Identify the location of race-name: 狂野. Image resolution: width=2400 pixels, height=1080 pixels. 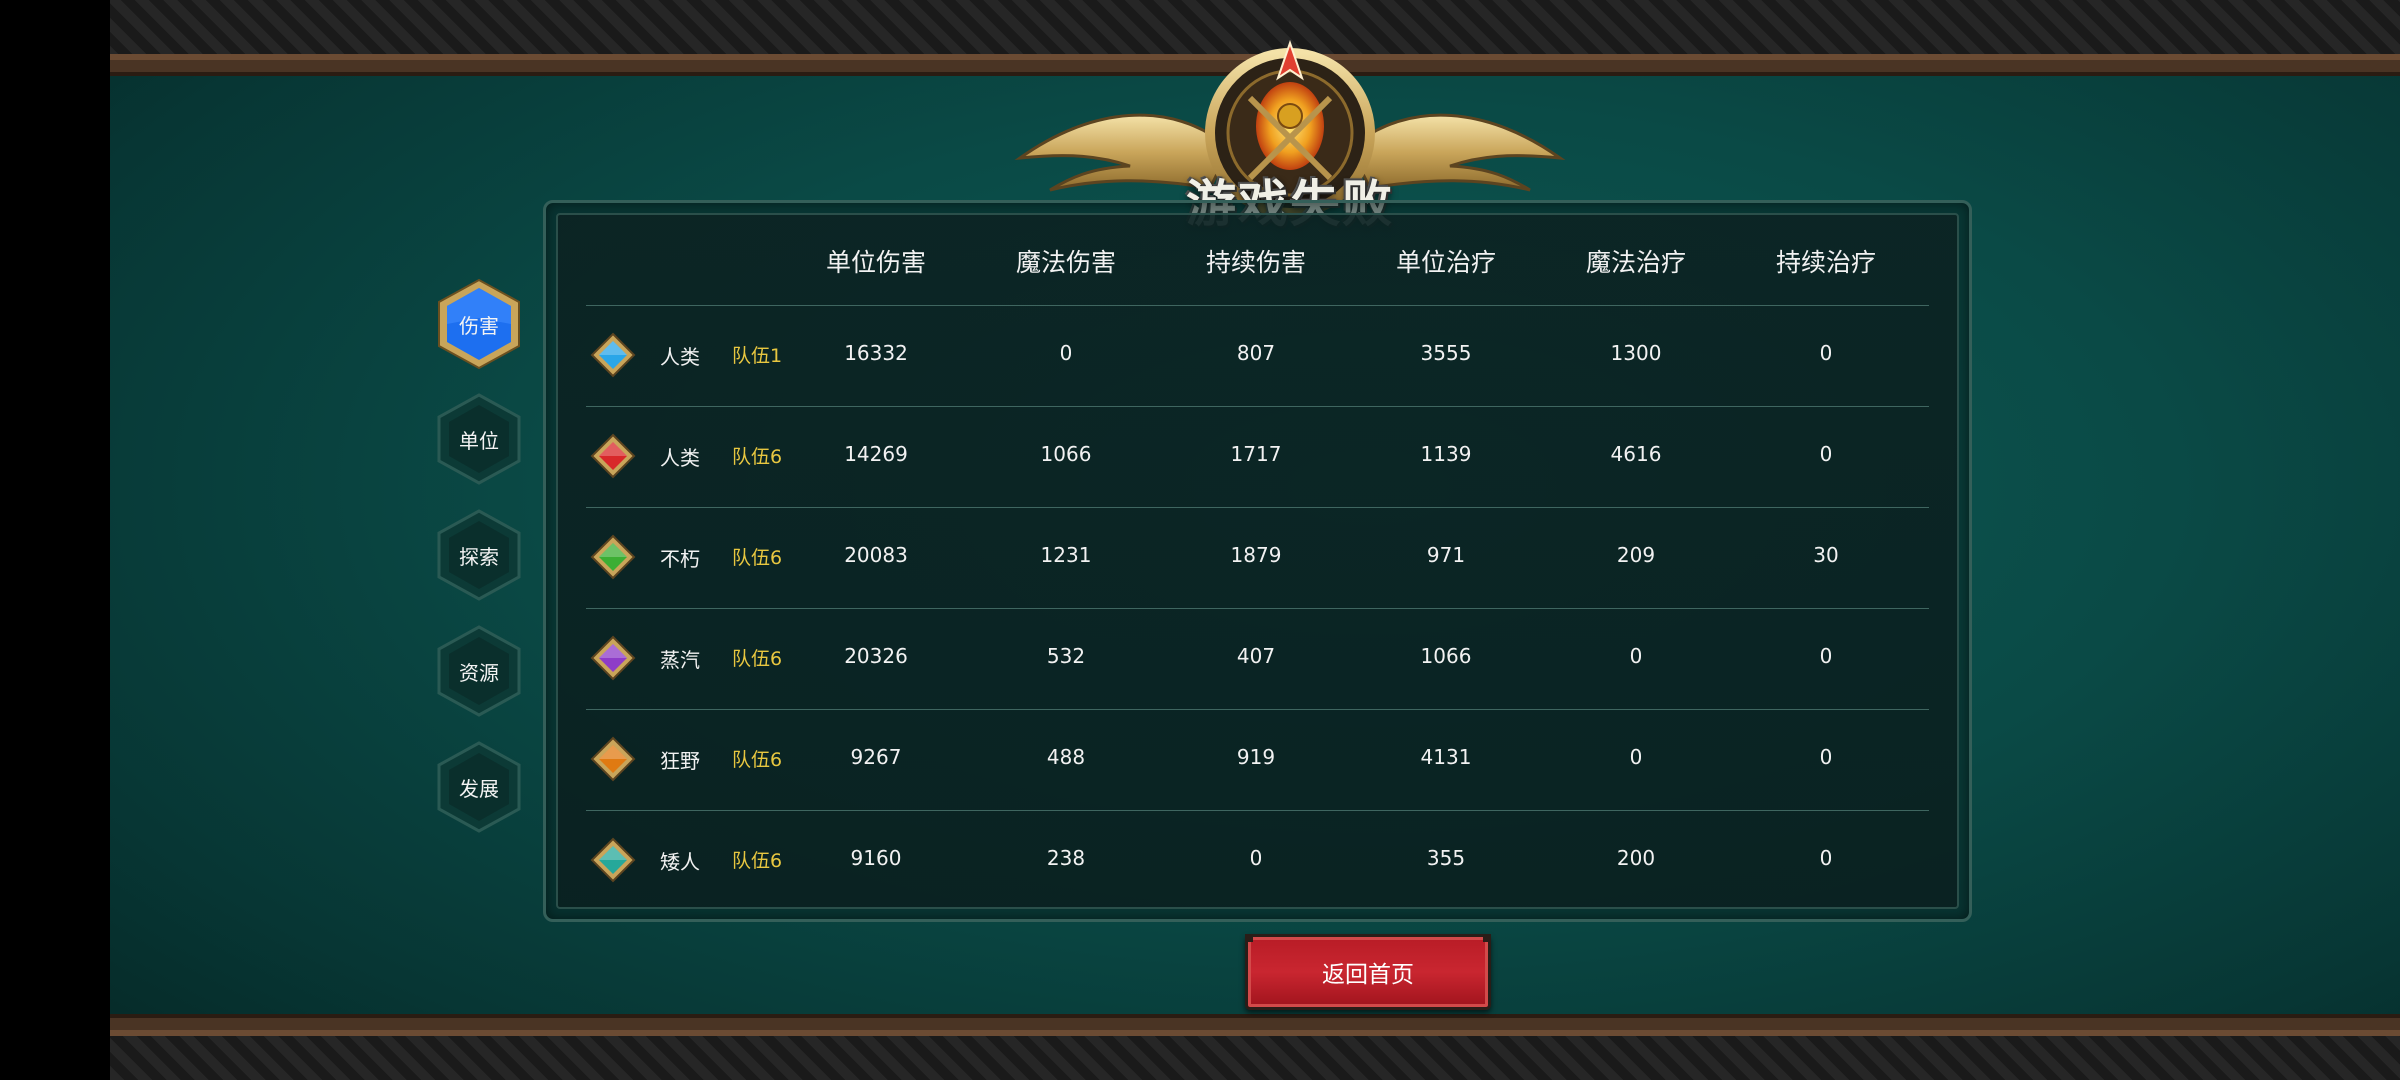
(680, 761).